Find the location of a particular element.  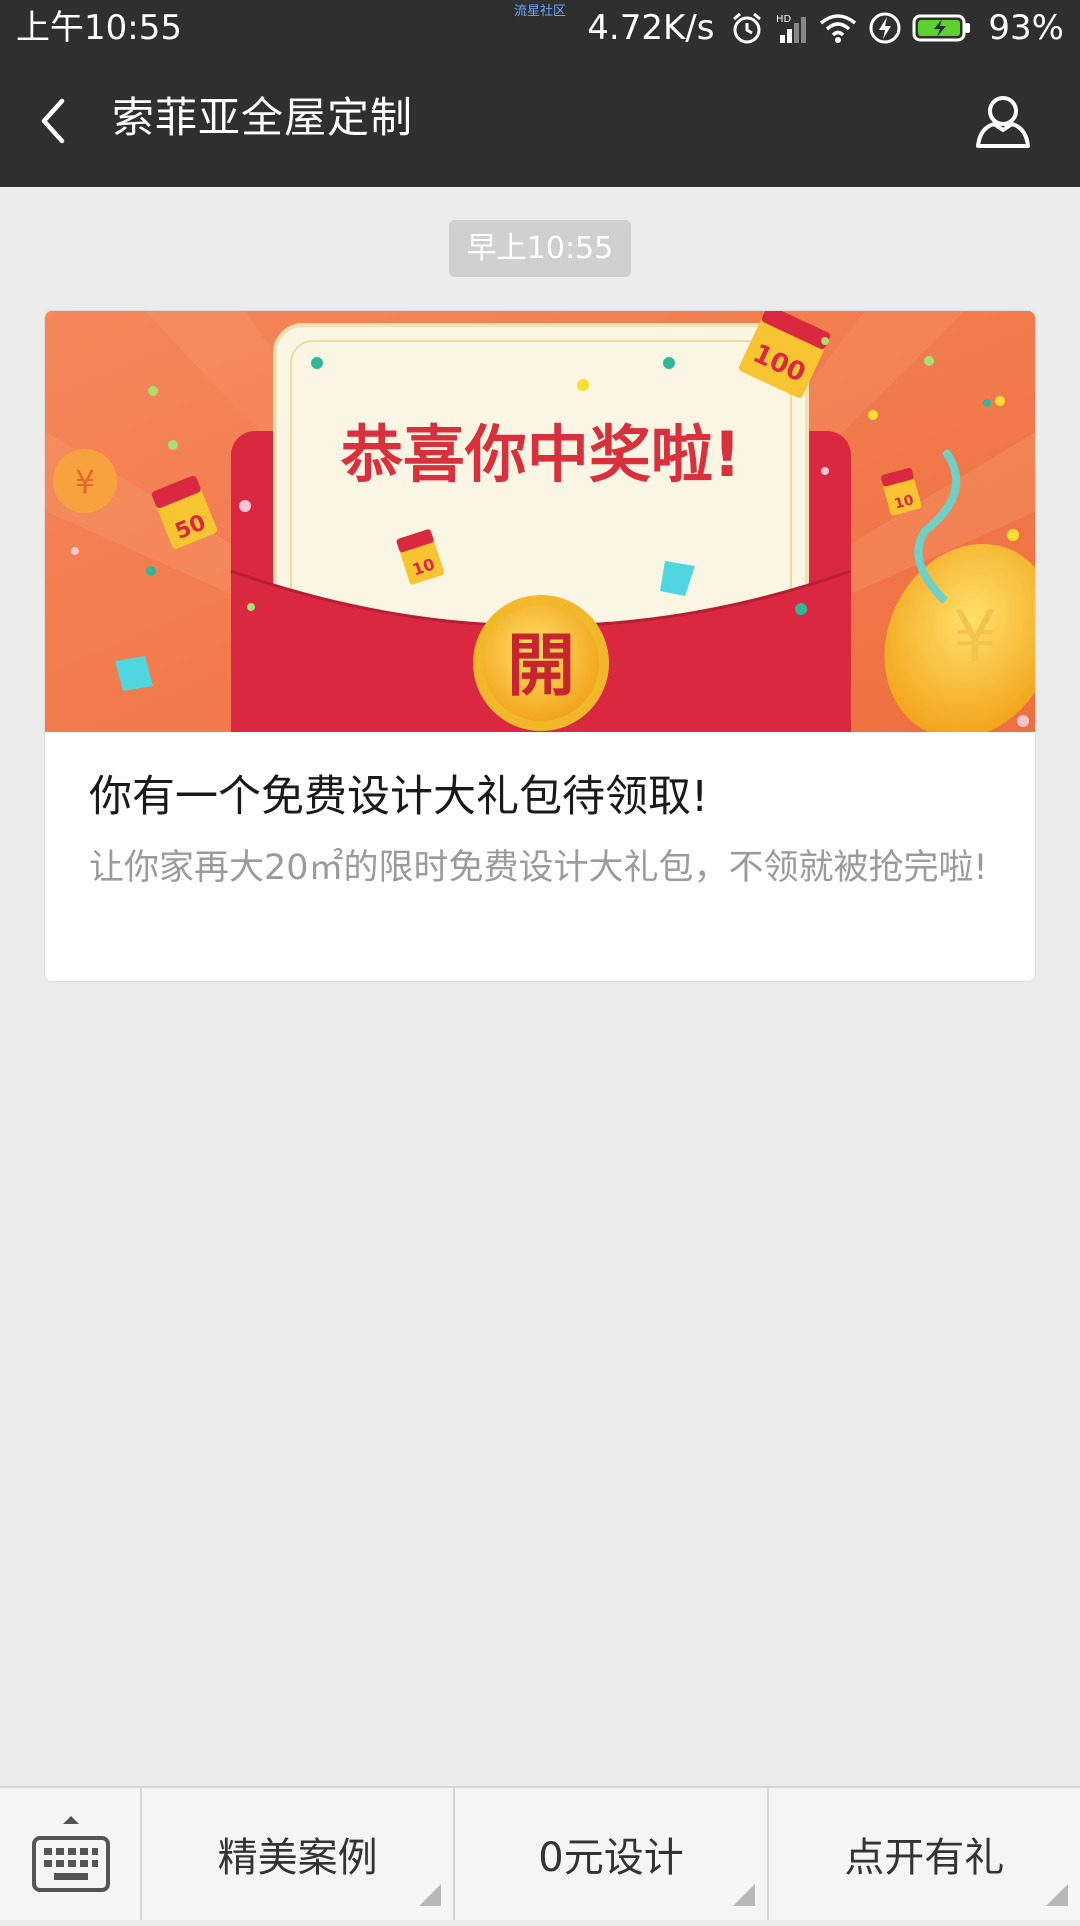

status-indicators: 4.72K/s HD 93% is located at coordinates (825, 28).